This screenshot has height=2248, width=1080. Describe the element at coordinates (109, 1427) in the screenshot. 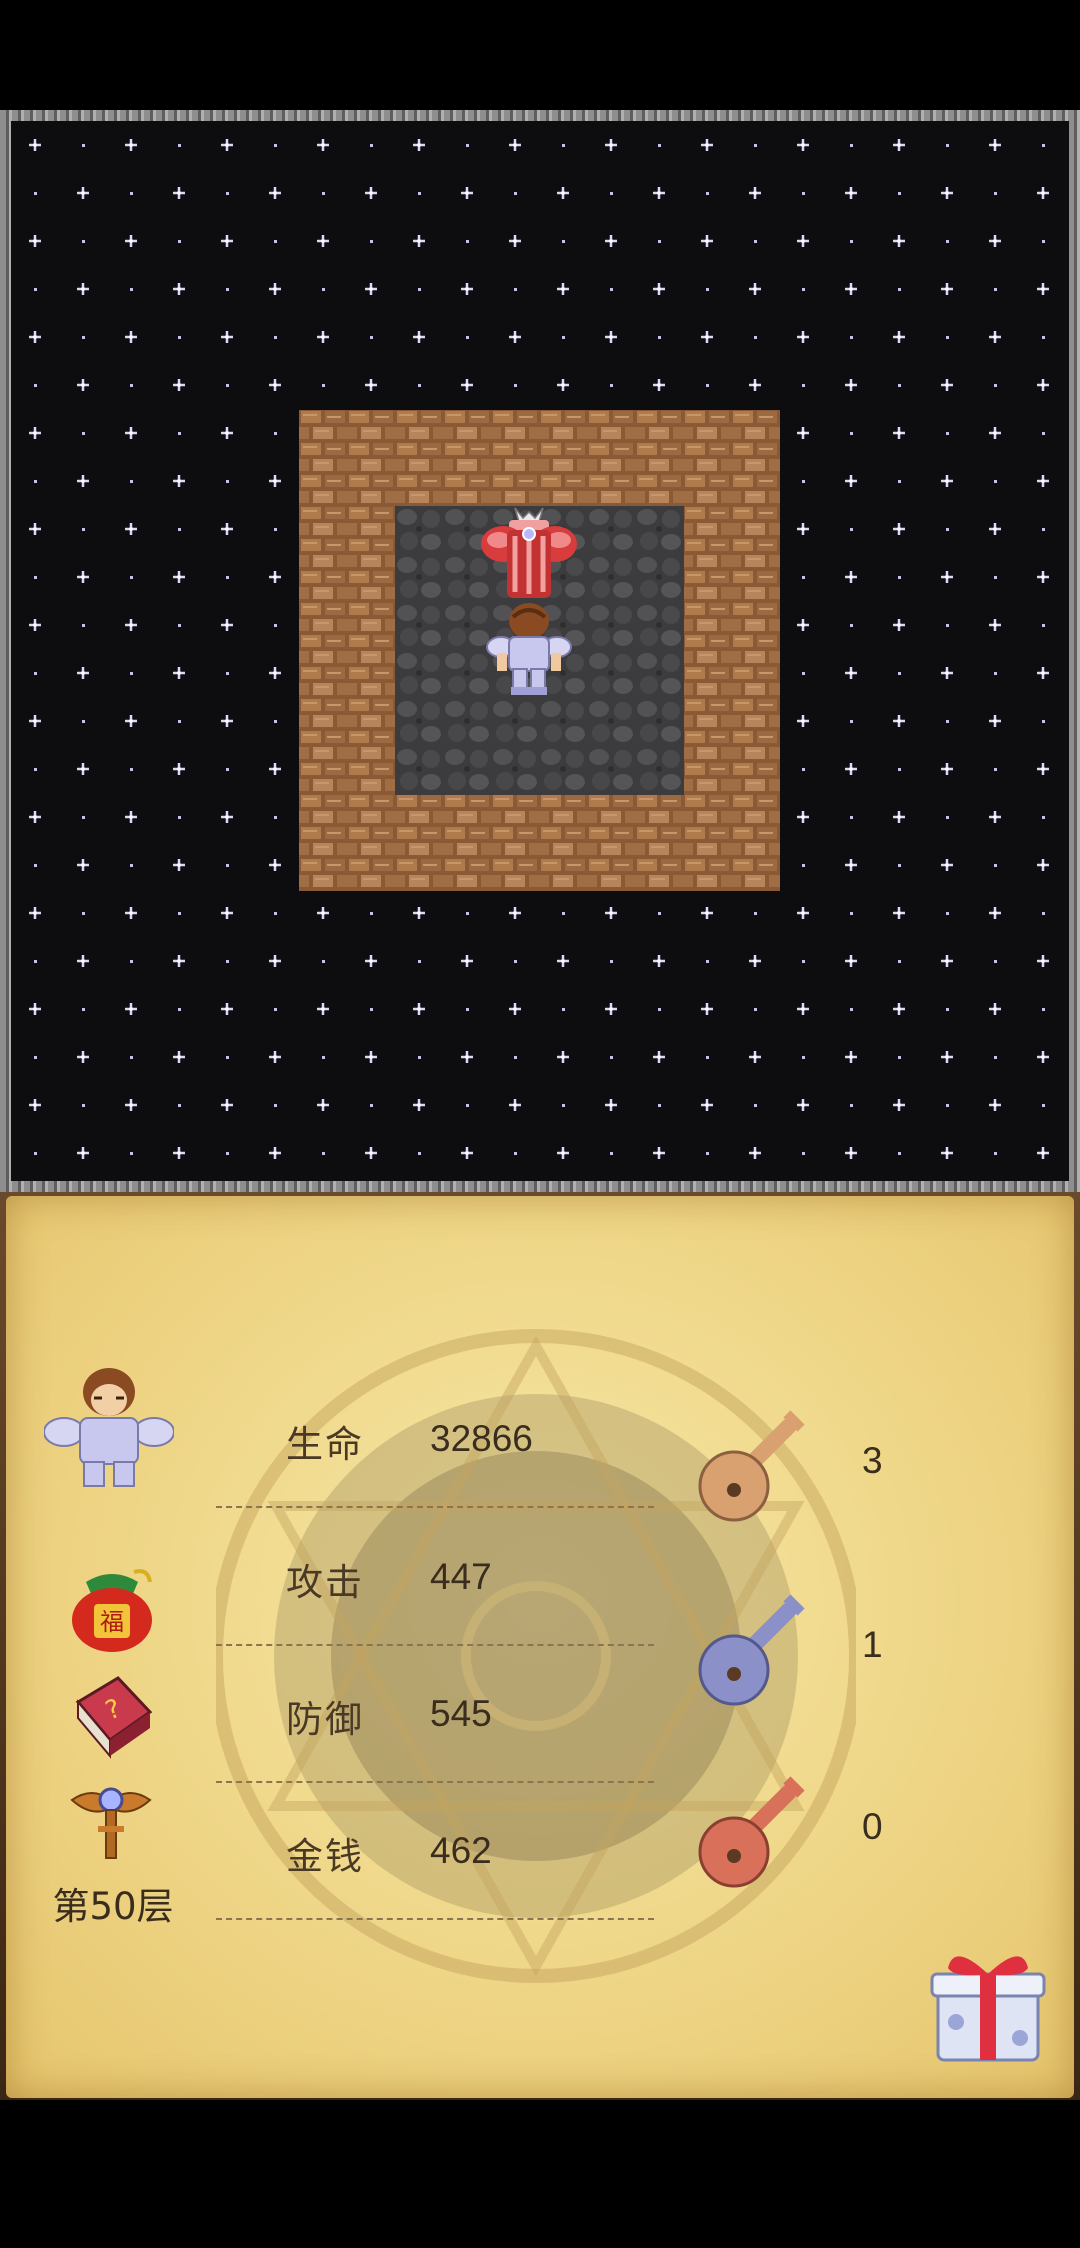

I see `hero-portrait-icon` at that location.